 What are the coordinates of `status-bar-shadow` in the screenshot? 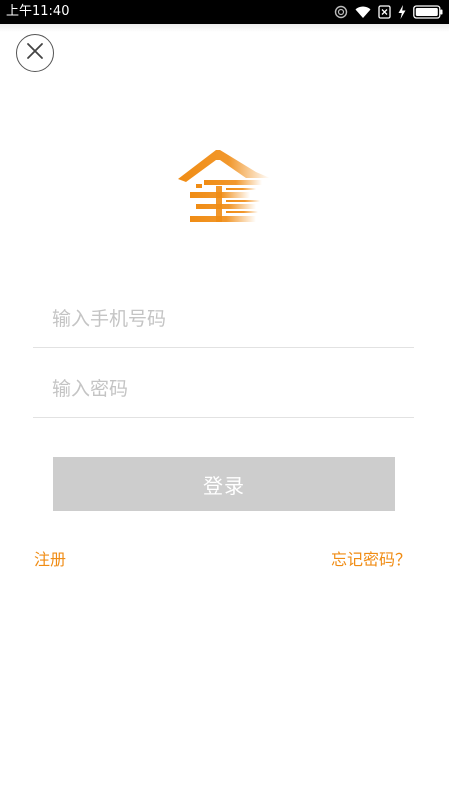 It's located at (224, 28).